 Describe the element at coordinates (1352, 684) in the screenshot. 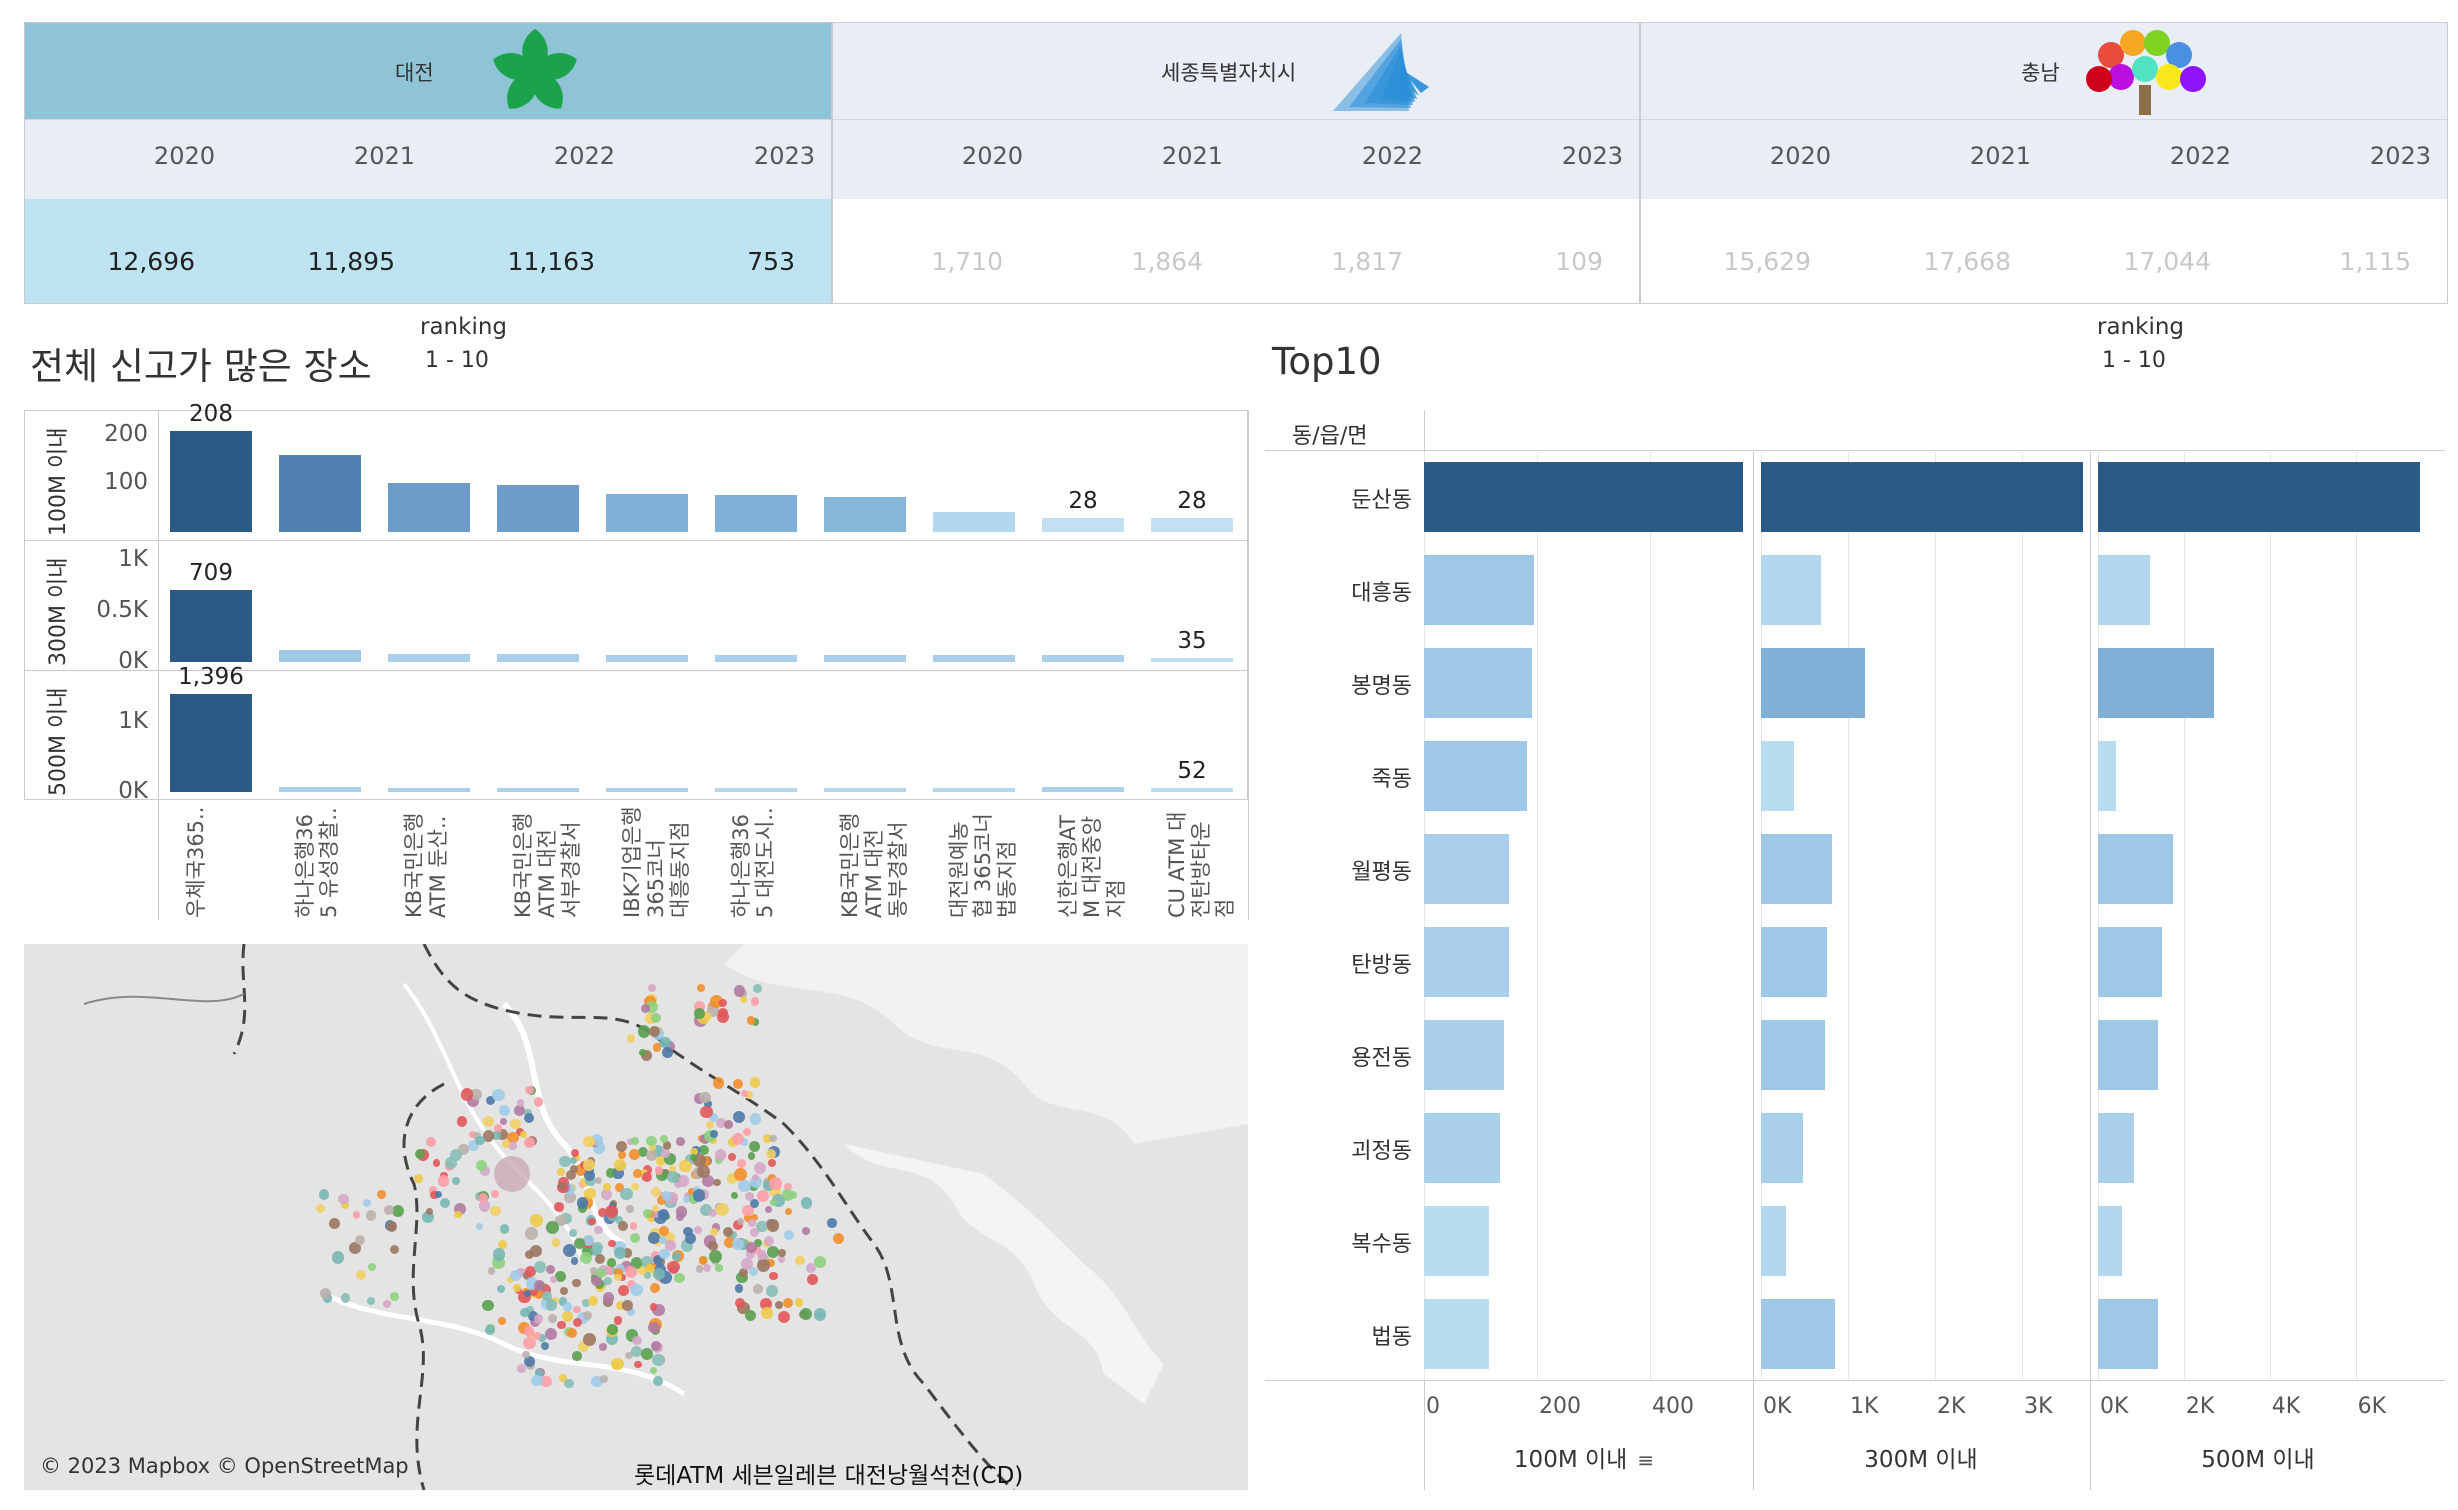

I see `row-label: 봉명동` at that location.